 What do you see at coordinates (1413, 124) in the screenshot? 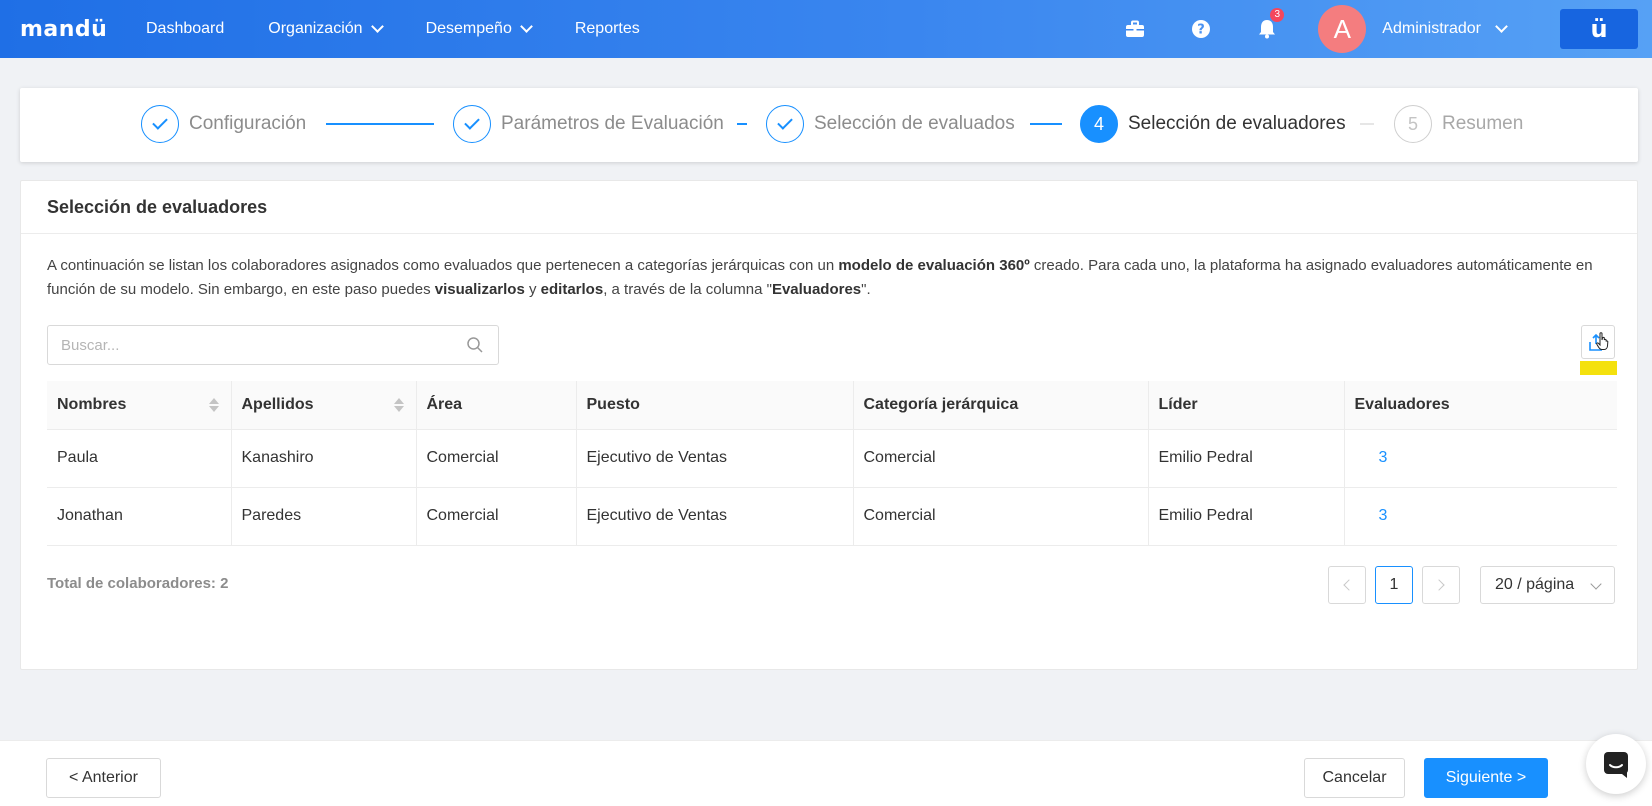
I see `step-number-circle: 5` at bounding box center [1413, 124].